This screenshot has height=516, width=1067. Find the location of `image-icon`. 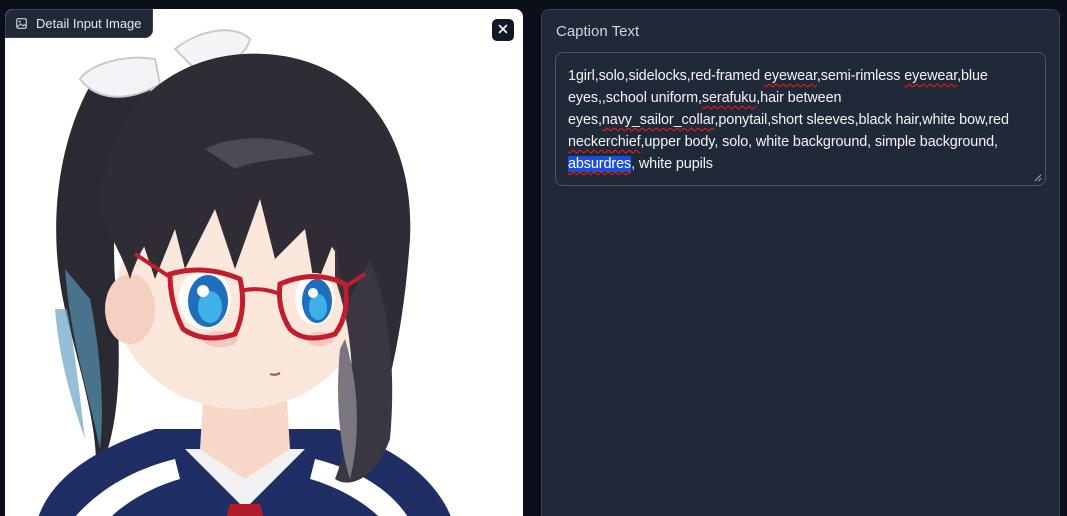

image-icon is located at coordinates (21, 23).